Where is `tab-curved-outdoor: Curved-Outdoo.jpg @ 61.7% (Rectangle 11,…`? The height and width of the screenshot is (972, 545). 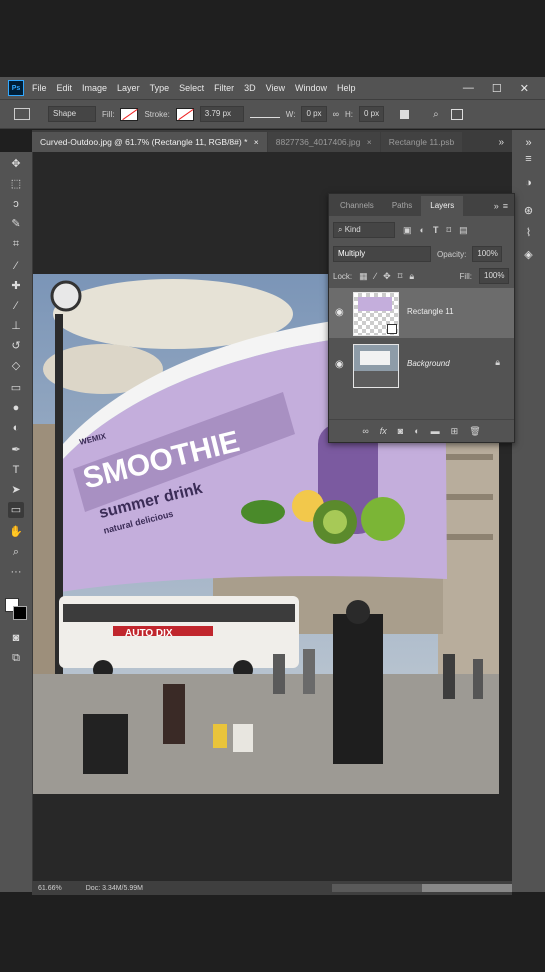 tab-curved-outdoor: Curved-Outdoo.jpg @ 61.7% (Rectangle 11,… is located at coordinates (149, 142).